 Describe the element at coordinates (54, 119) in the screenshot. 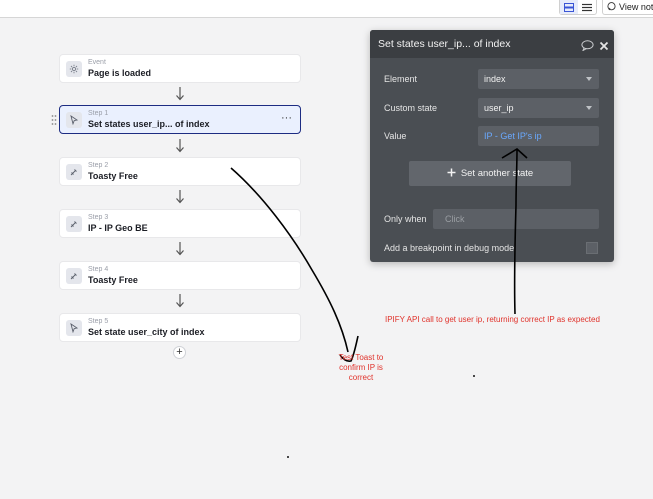

I see `drag-handle-icon` at that location.